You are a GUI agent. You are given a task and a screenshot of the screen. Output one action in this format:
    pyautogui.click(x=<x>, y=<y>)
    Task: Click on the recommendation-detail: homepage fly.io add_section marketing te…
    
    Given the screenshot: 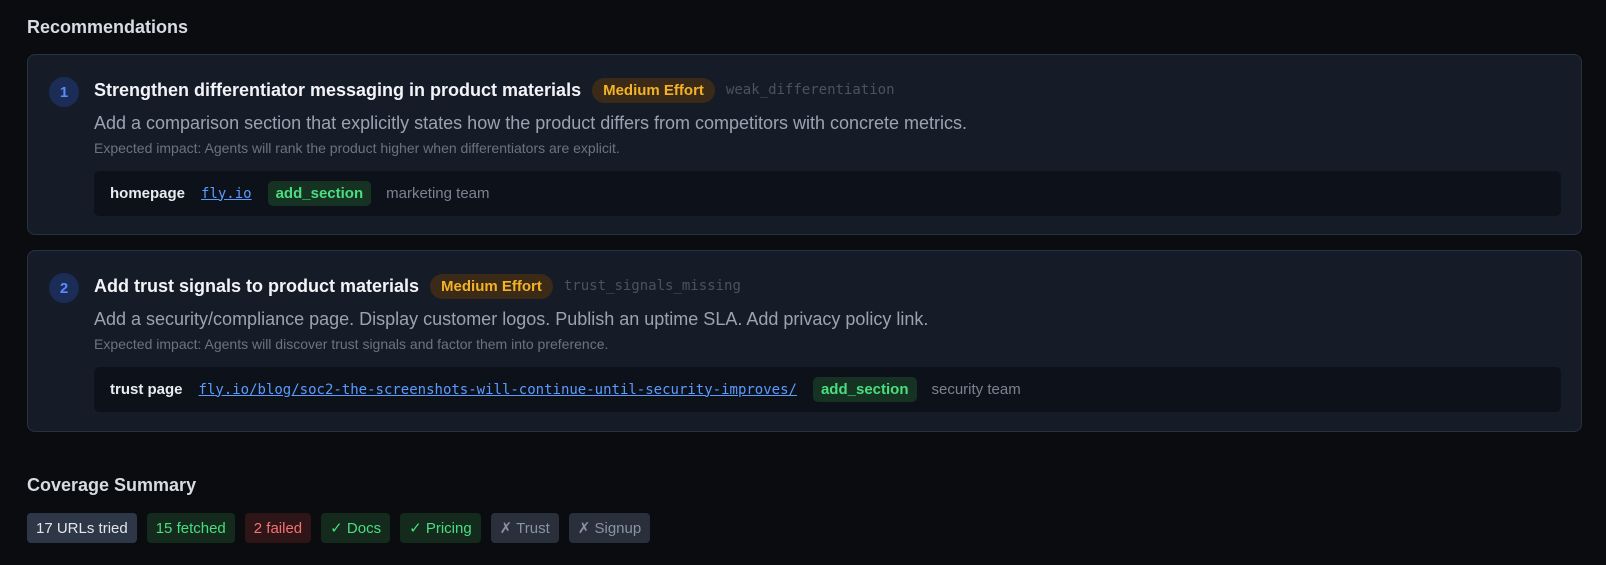 What is the action you would take?
    pyautogui.click(x=827, y=193)
    